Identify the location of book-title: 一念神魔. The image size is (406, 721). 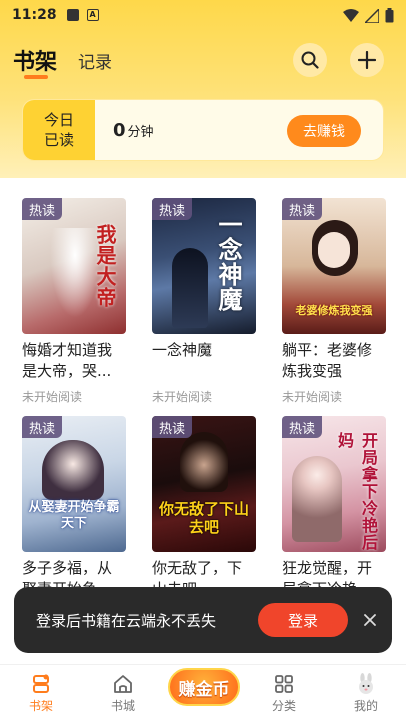
(182, 350).